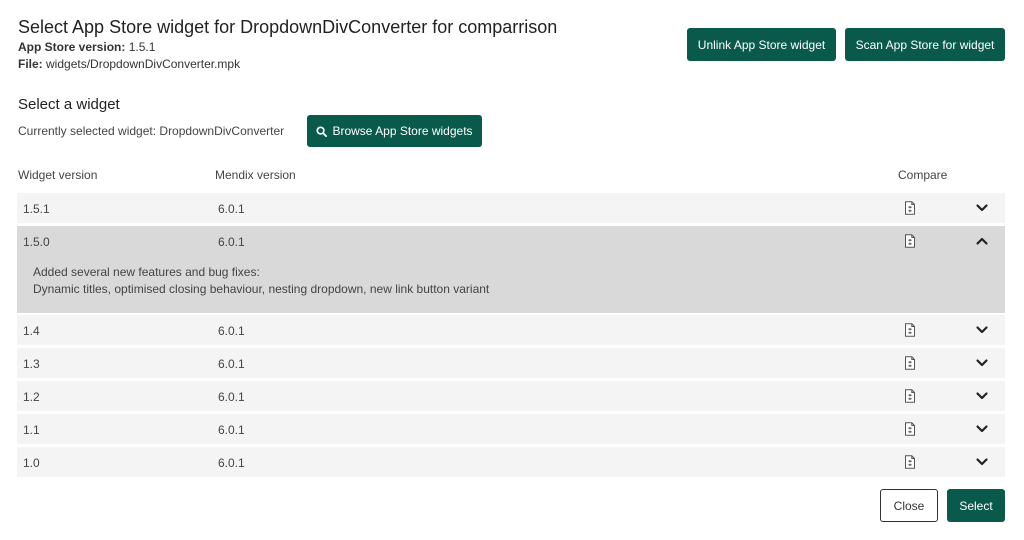  I want to click on chevron-up-icon, so click(982, 241).